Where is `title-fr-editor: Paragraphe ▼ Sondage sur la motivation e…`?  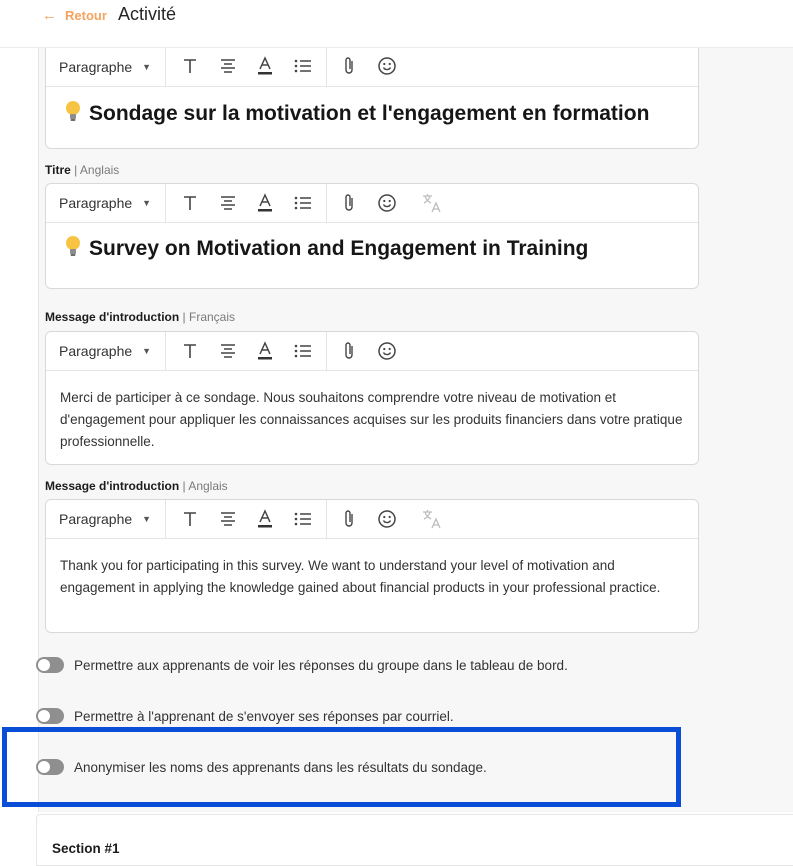 title-fr-editor: Paragraphe ▼ Sondage sur la motivation e… is located at coordinates (372, 97).